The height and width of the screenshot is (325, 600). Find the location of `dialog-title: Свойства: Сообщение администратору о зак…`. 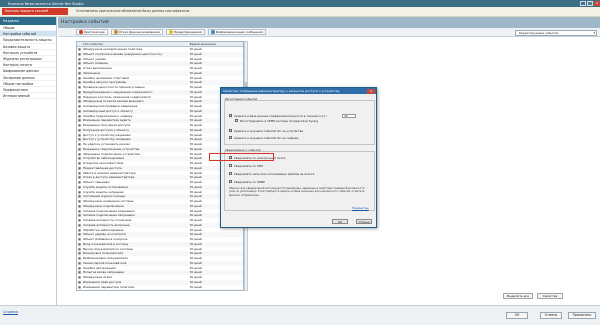

dialog-title: Свойства: Сообщение администратору о зак… is located at coordinates (298, 91).